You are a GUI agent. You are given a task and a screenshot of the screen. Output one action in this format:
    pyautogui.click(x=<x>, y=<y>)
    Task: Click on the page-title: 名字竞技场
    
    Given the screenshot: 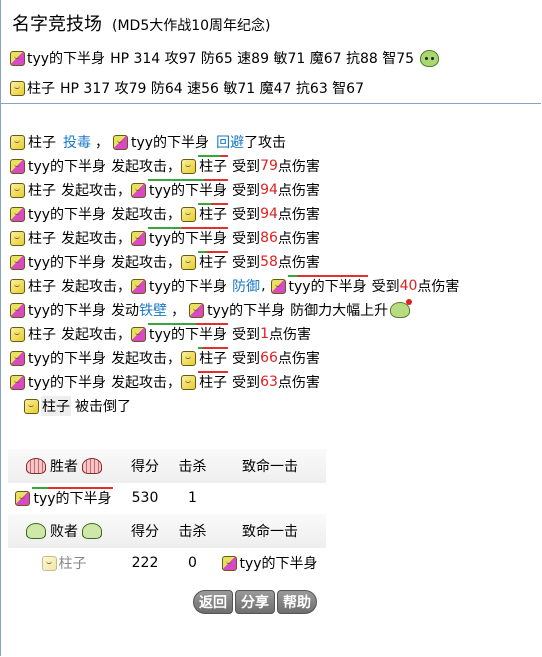 What is the action you would take?
    pyautogui.click(x=57, y=24)
    